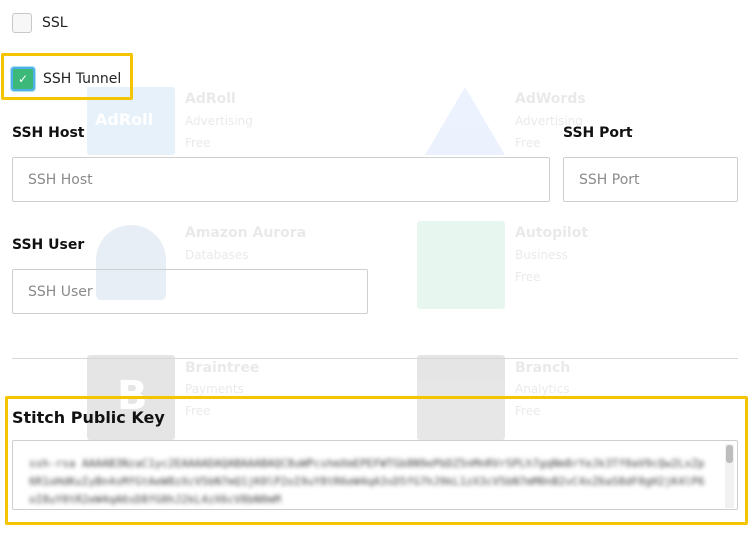 This screenshot has height=536, width=752. Describe the element at coordinates (650, 179) in the screenshot. I see `ssh-port-input` at that location.